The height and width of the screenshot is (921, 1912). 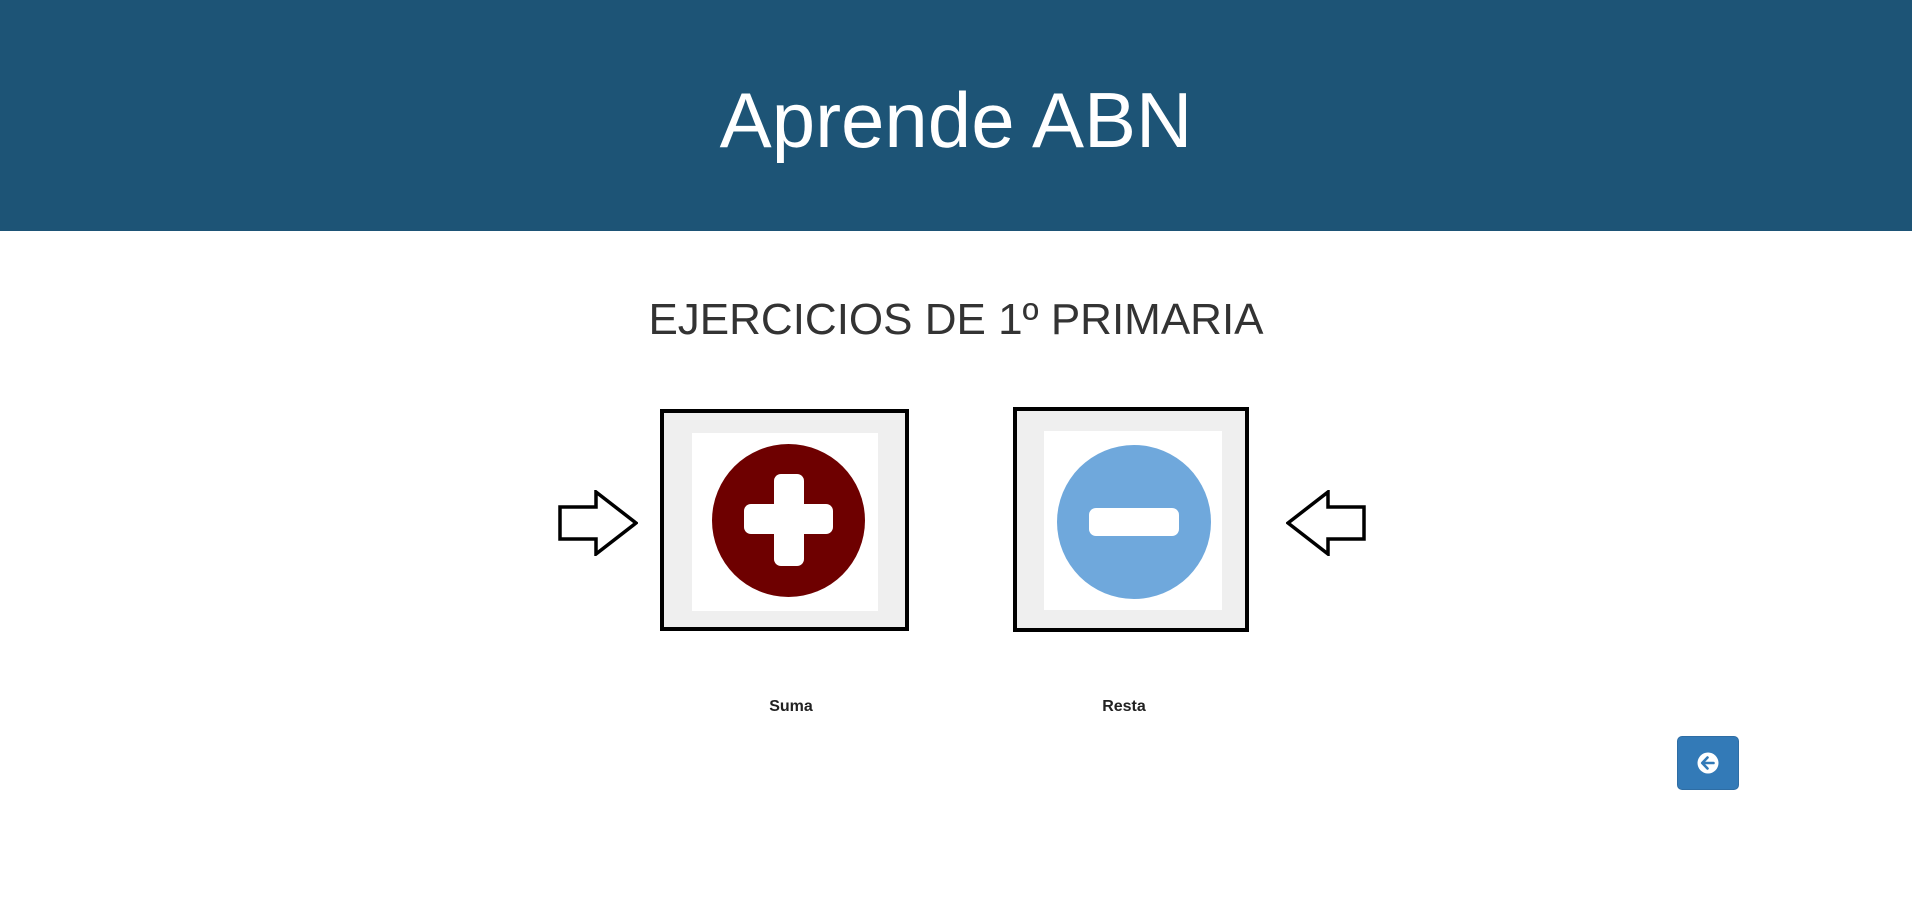 I want to click on arrow-circle-left-icon, so click(x=1708, y=763).